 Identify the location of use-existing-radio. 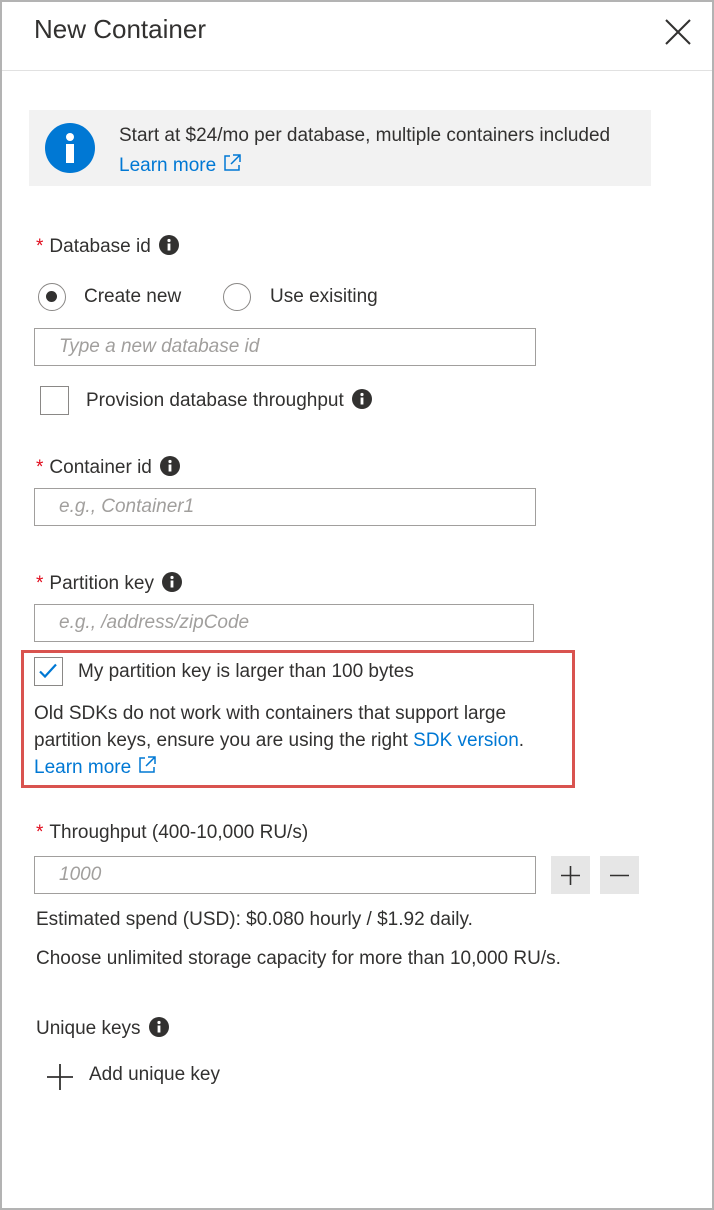
(237, 297).